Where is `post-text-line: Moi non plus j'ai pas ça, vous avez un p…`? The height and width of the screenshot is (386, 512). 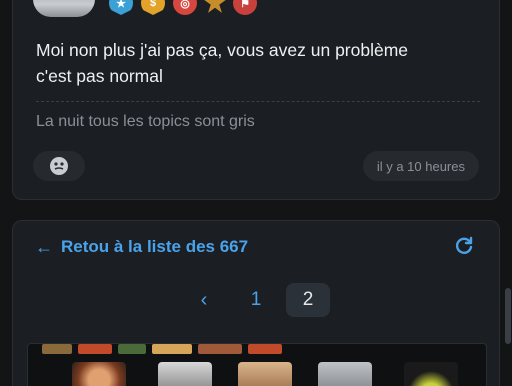 post-text-line: Moi non plus j'ai pas ça, vous avez un p… is located at coordinates (222, 50).